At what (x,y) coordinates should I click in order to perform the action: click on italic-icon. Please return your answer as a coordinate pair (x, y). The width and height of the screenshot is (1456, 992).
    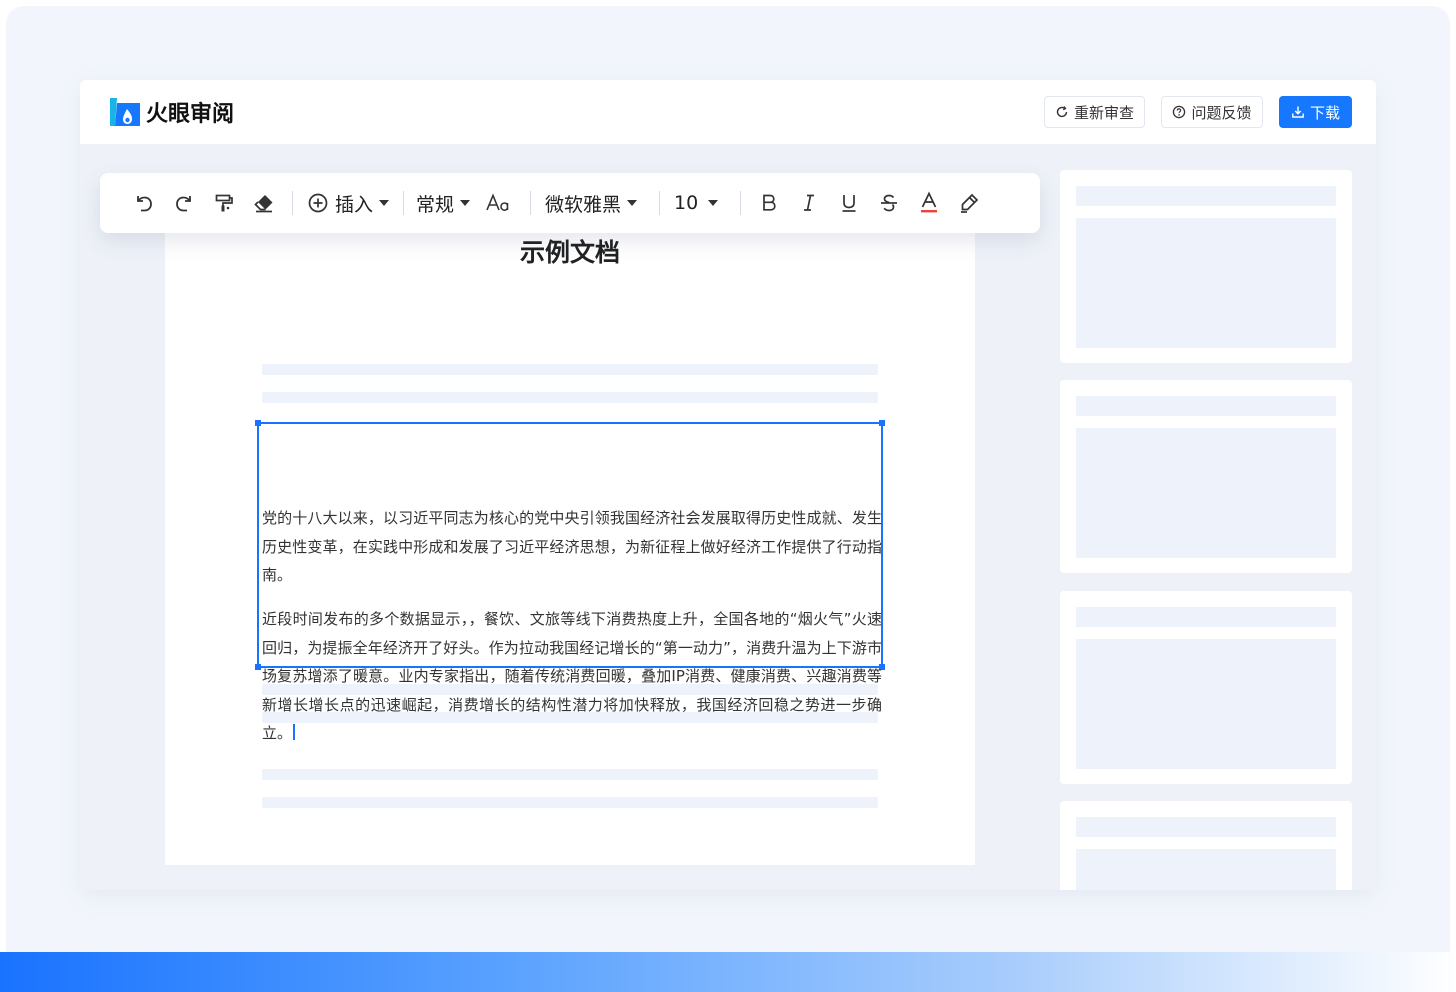
    Looking at the image, I should click on (809, 202).